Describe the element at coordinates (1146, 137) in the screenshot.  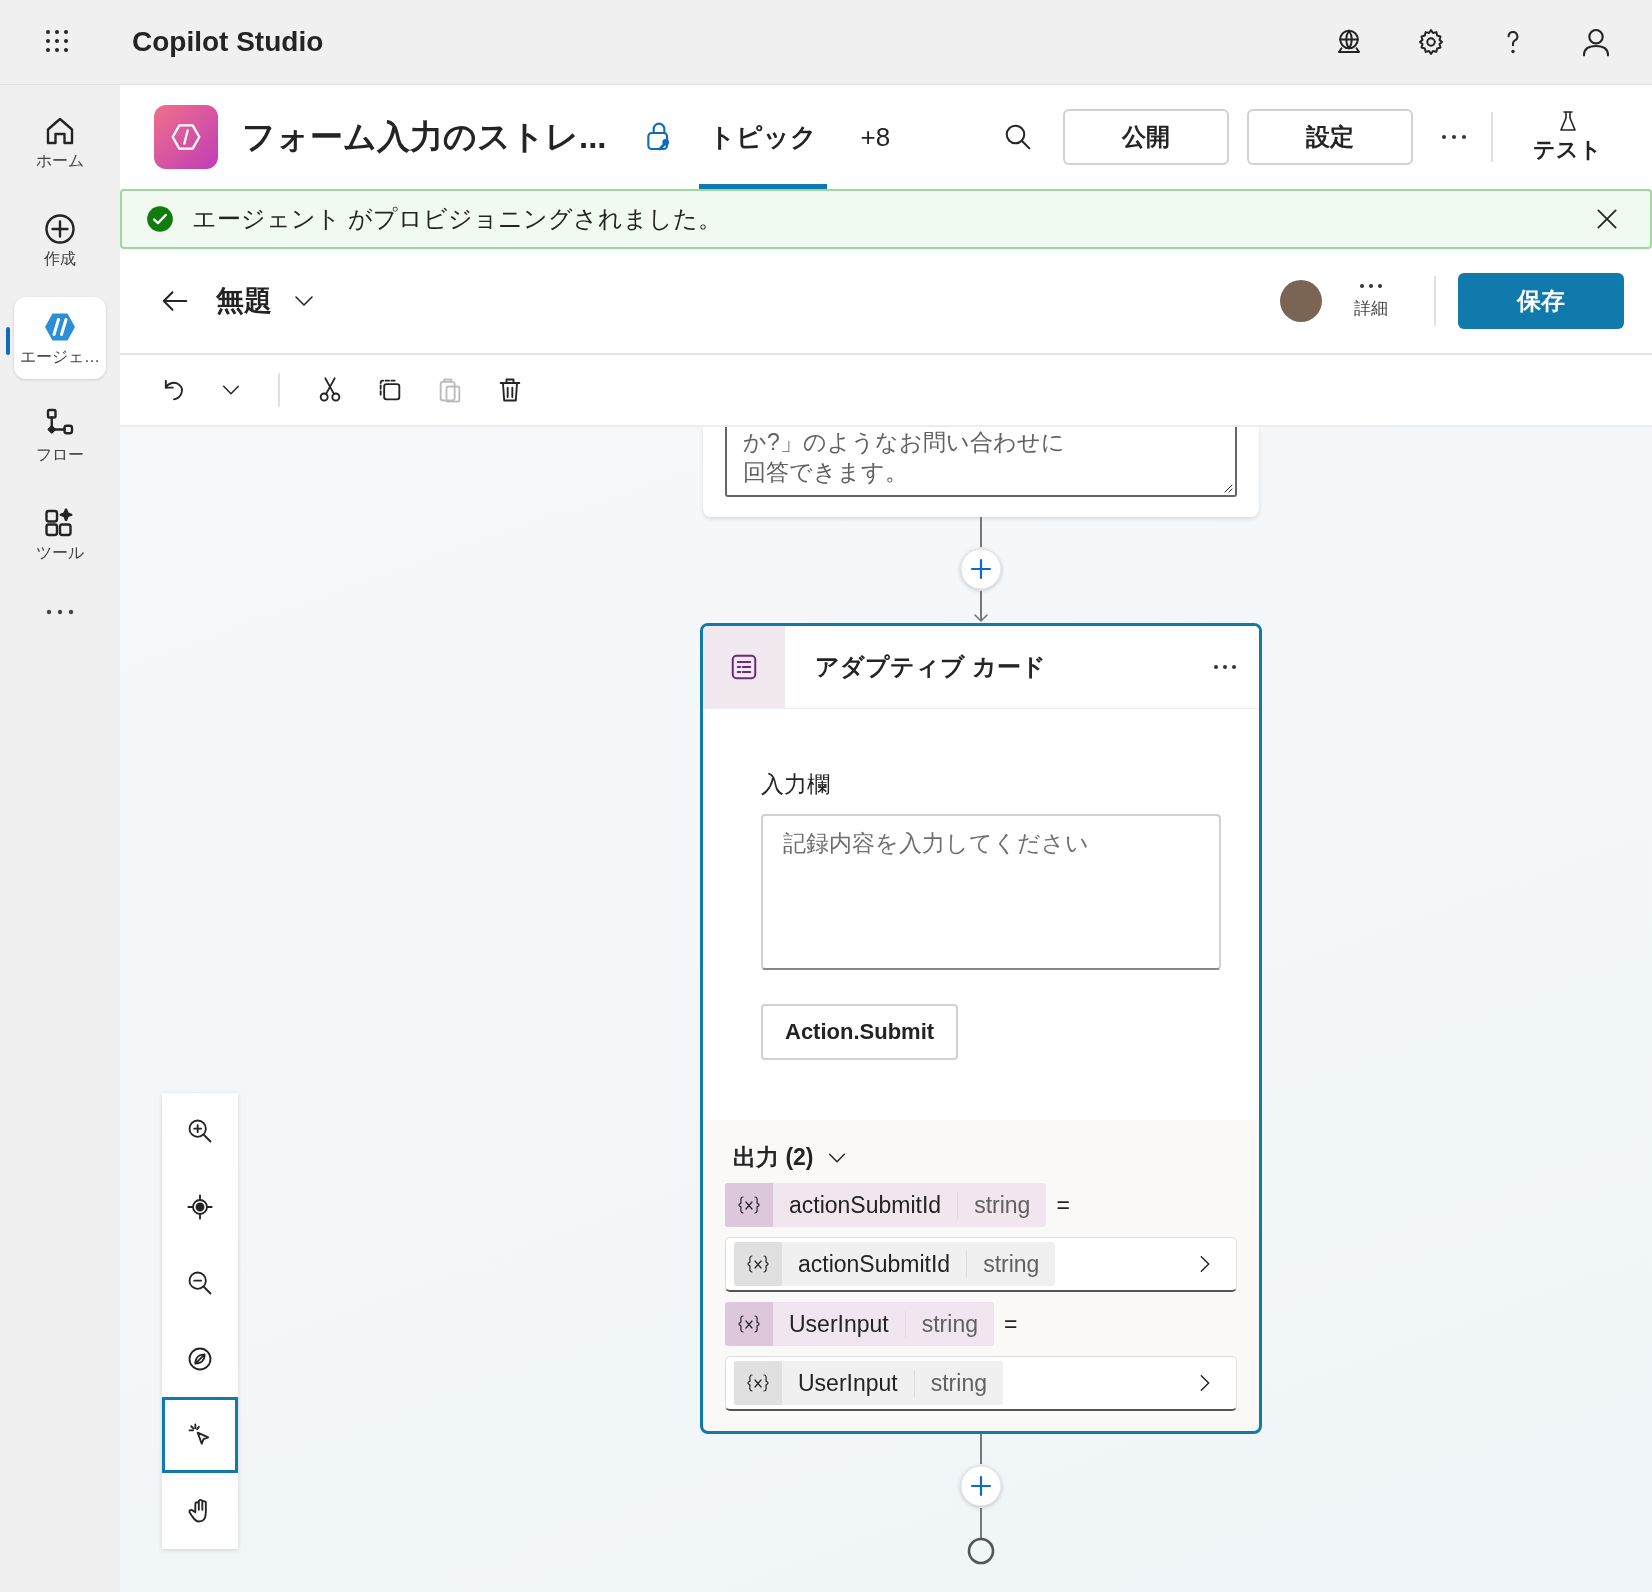
I see `header-button: 公開` at that location.